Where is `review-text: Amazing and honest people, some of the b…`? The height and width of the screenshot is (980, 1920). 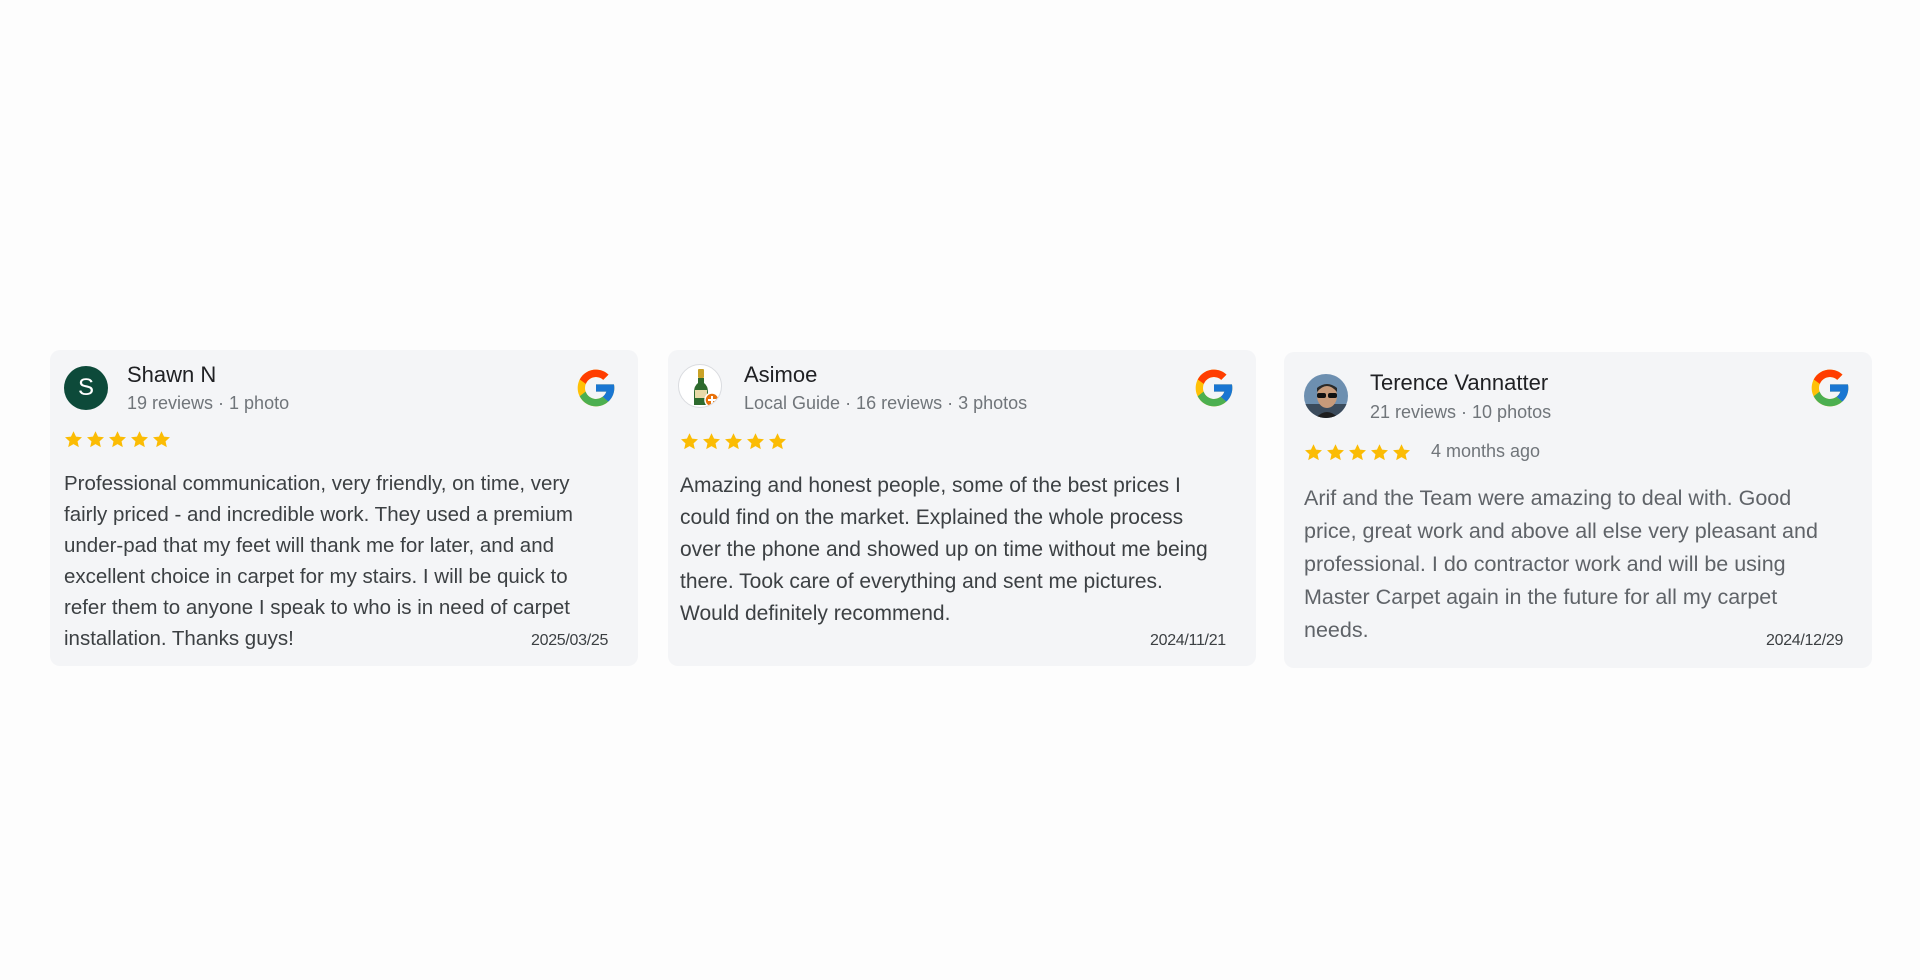 review-text: Amazing and honest people, some of the b… is located at coordinates (944, 549).